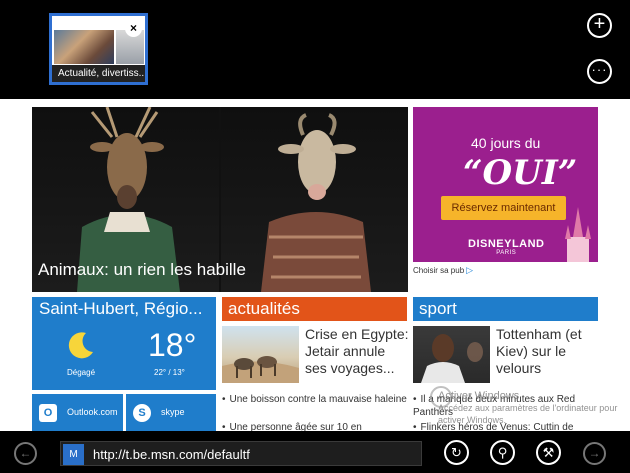  What do you see at coordinates (92, 412) in the screenshot?
I see `outlook-label: Outlook.com` at bounding box center [92, 412].